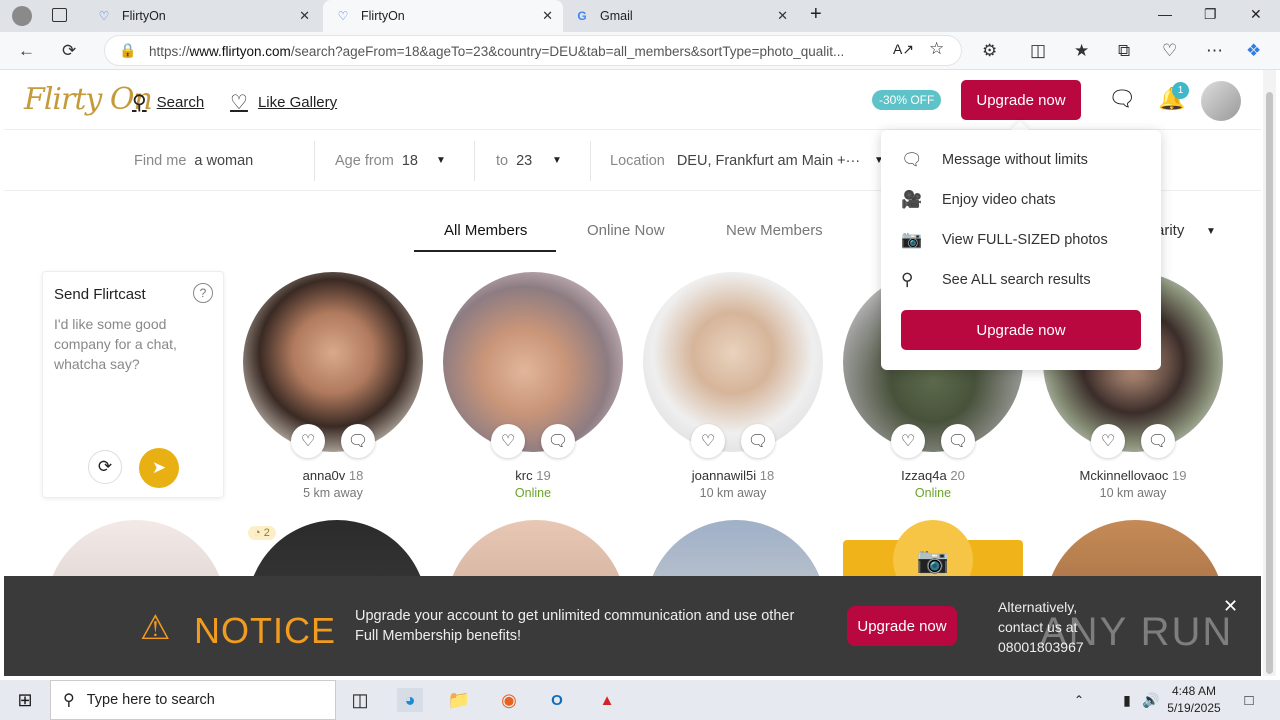  I want to click on member-name: Mckinnellovaoc 19, so click(1133, 475).